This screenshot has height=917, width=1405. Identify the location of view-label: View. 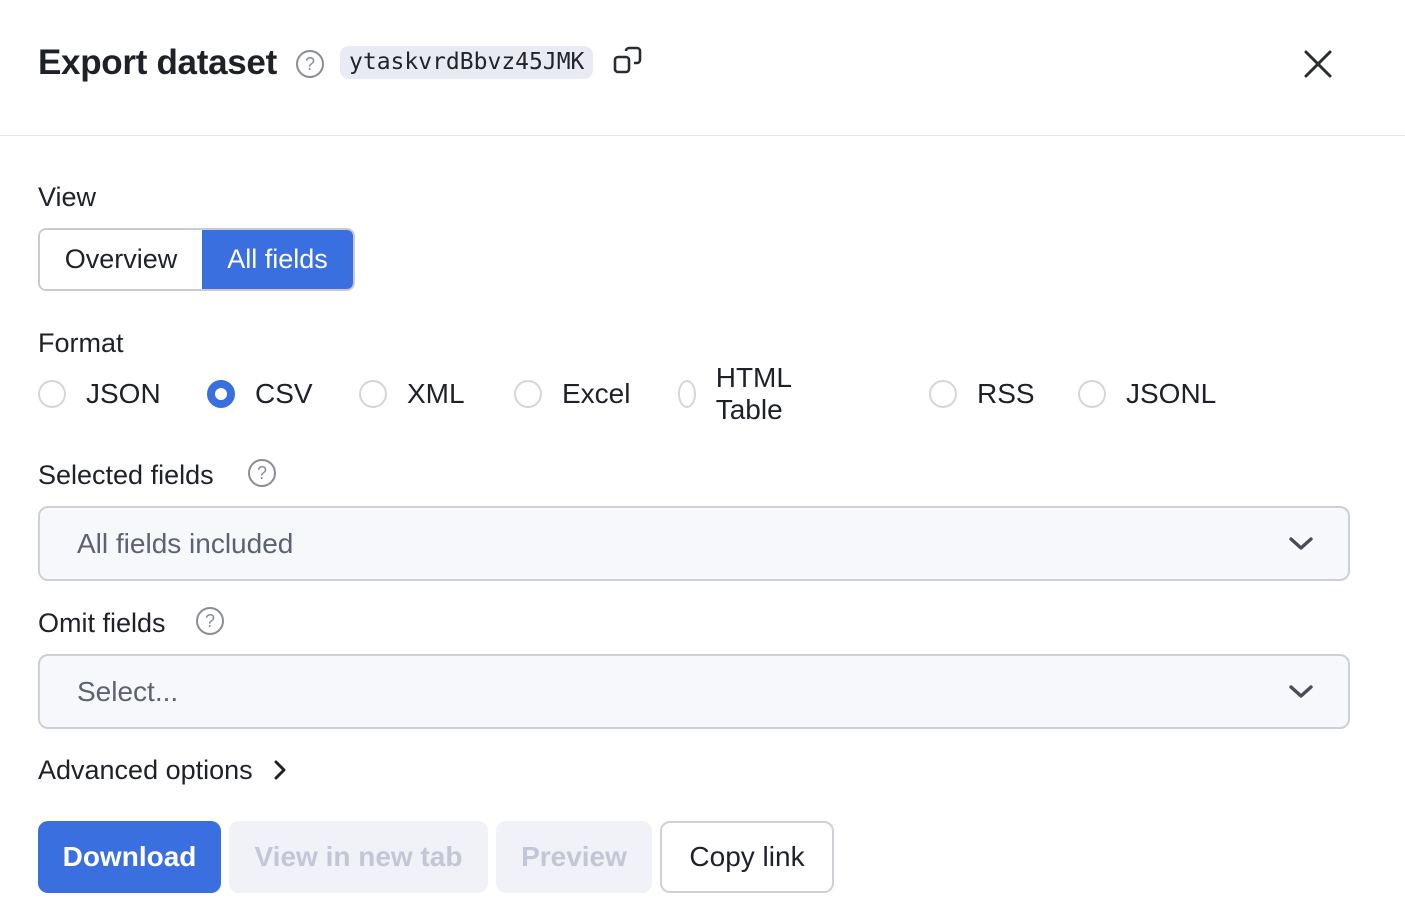
(67, 197).